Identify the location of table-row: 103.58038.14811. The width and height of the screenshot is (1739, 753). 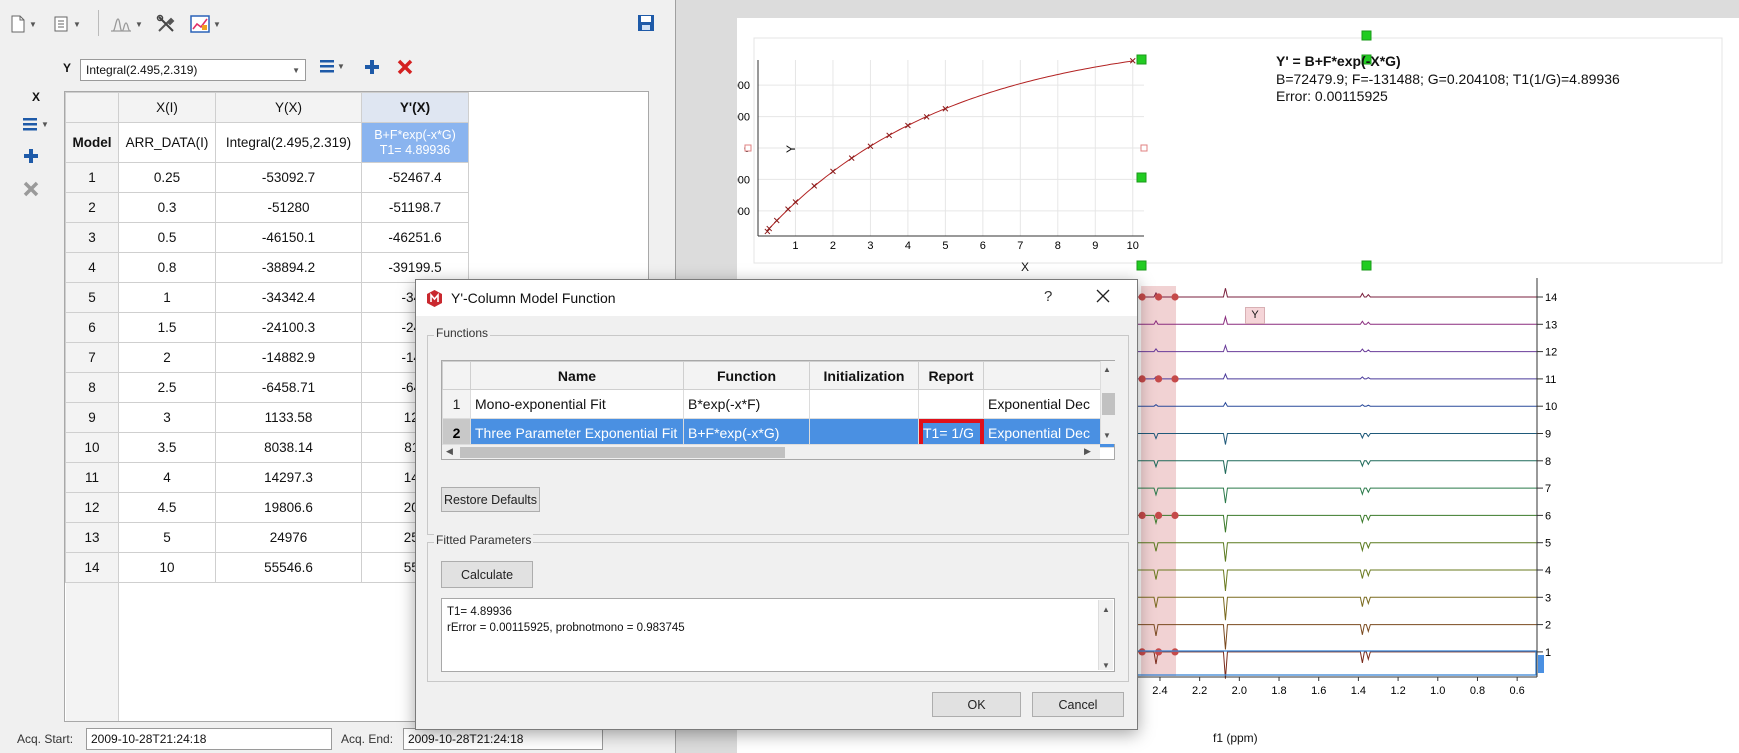
(267, 447).